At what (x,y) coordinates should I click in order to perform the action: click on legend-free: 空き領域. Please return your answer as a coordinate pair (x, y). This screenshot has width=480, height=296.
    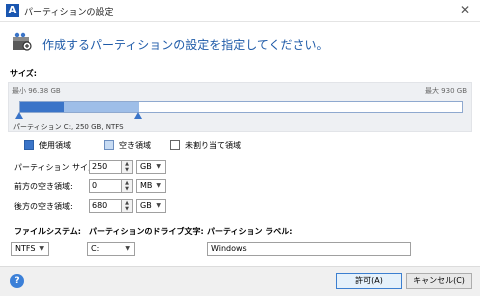
    Looking at the image, I should click on (127, 145).